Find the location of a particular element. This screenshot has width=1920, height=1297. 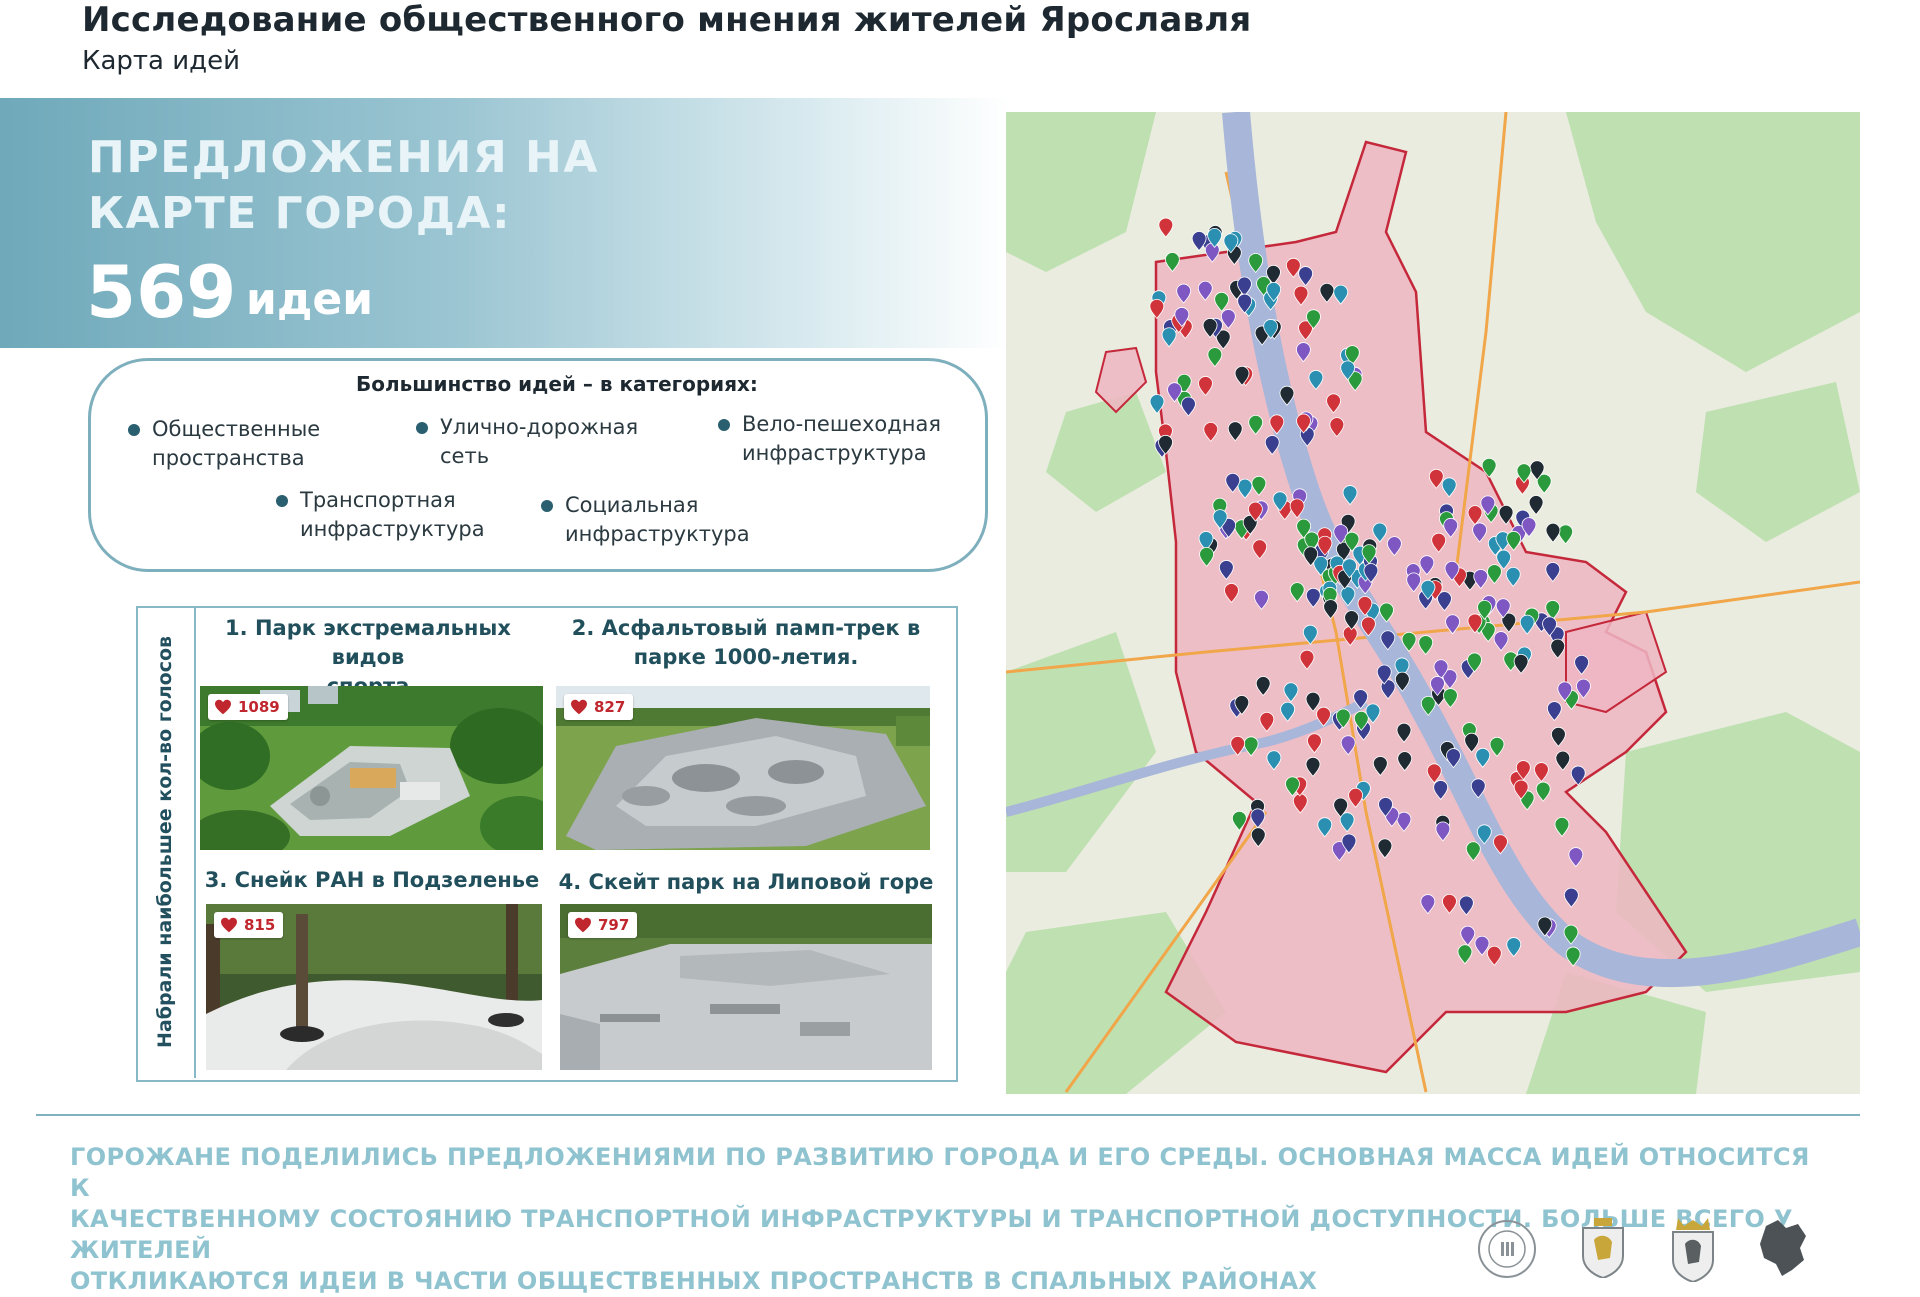

ideas-count: 569 is located at coordinates (161, 292).